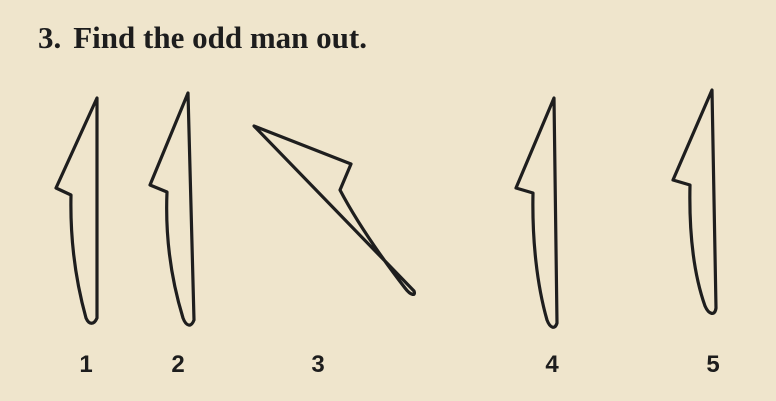  Describe the element at coordinates (172, 209) in the screenshot. I see `figure-2-shape` at that location.